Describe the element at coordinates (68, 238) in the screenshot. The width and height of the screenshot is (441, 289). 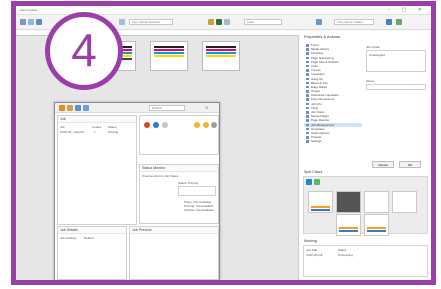
I see `job-details-tab: Job Settings` at that location.